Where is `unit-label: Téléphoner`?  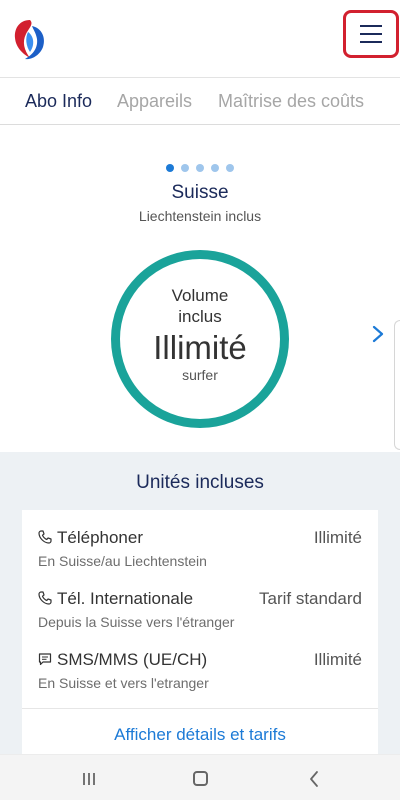
unit-label: Téléphoner is located at coordinates (100, 537).